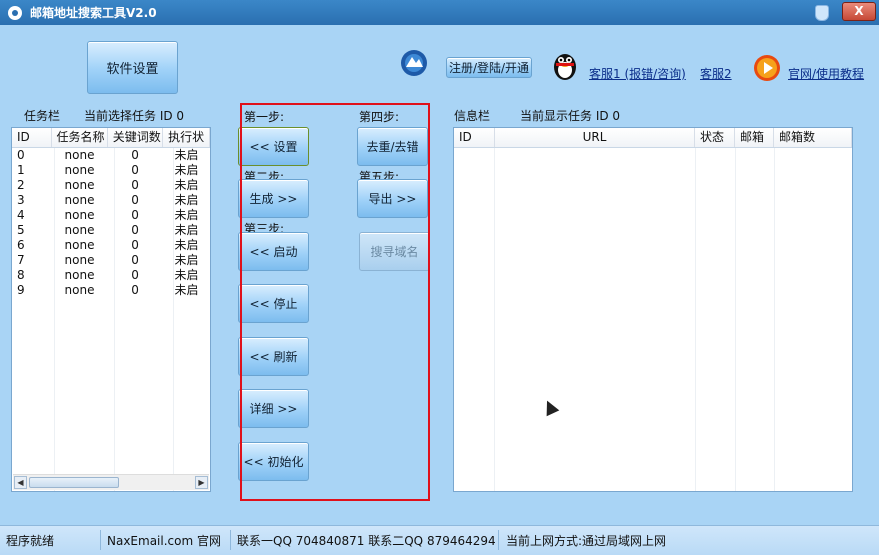 This screenshot has height=555, width=879. Describe the element at coordinates (21, 275) in the screenshot. I see `table-cell: 8` at that location.